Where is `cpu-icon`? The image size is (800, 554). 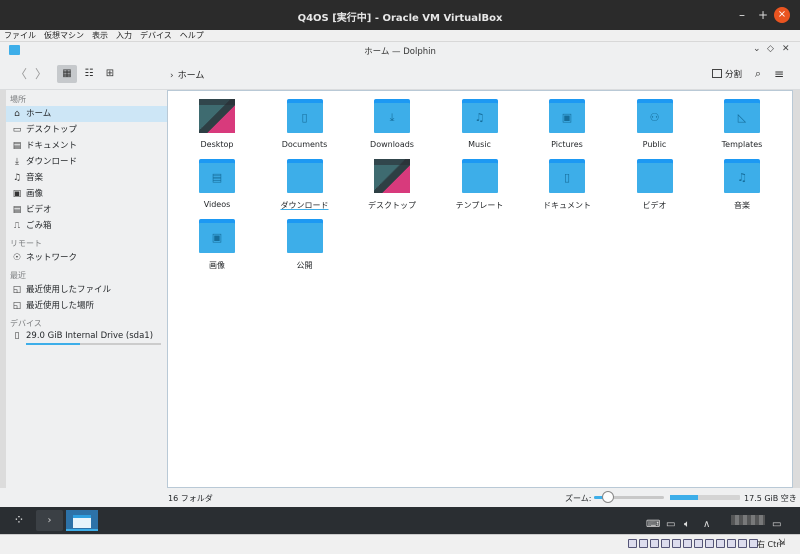
cpu-icon is located at coordinates (720, 543).